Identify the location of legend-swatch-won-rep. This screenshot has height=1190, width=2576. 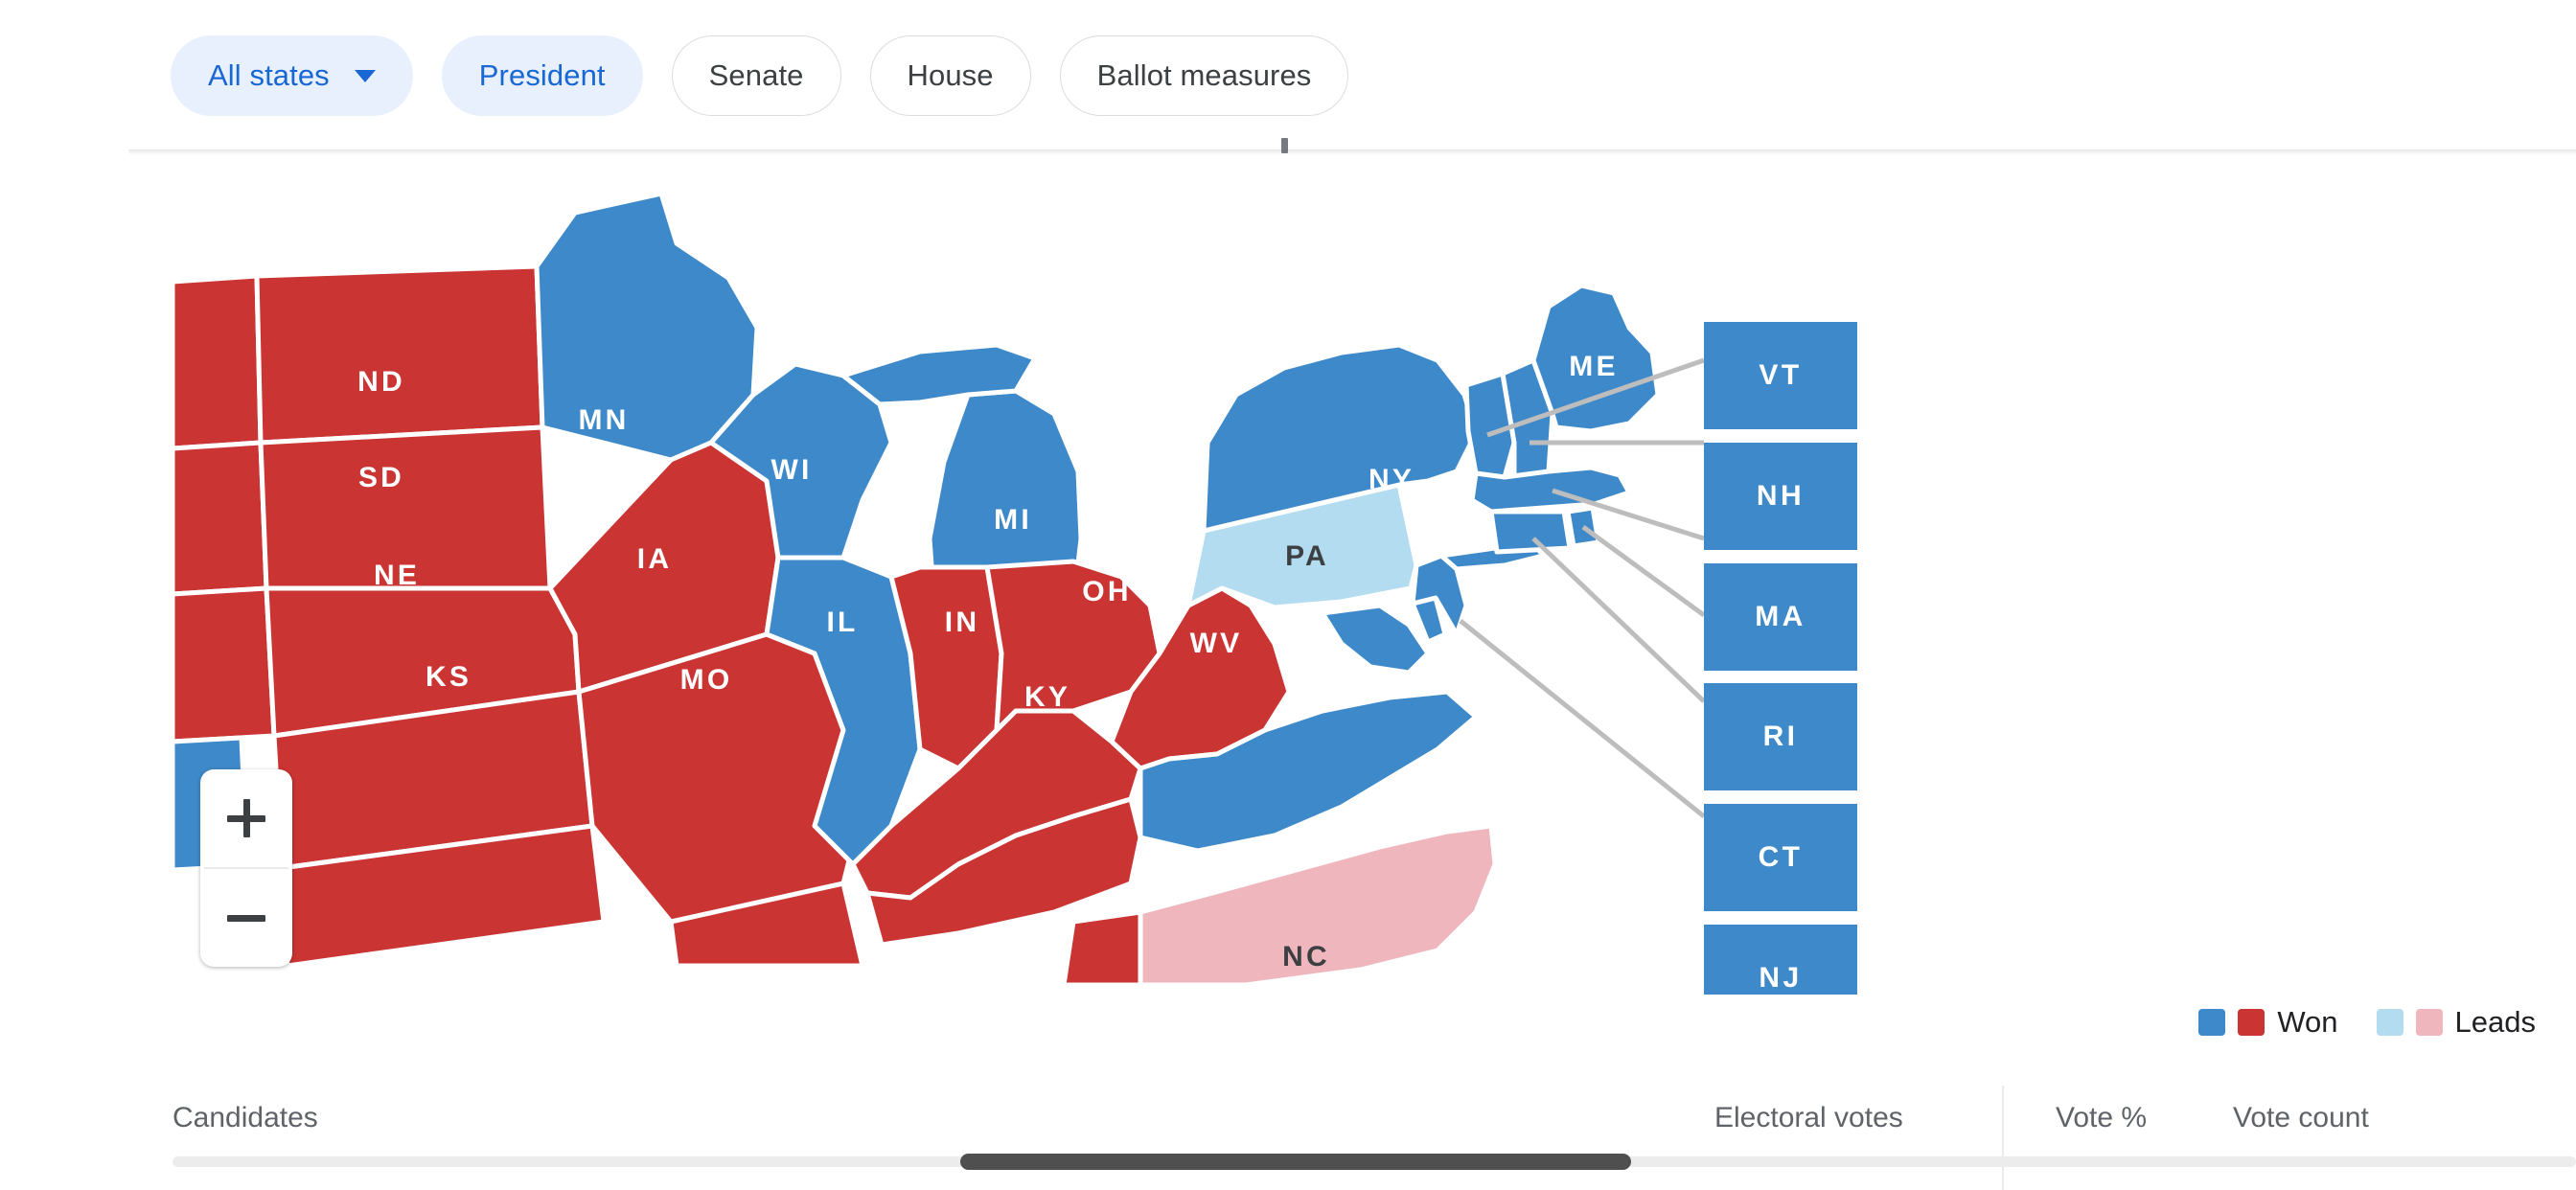
(2252, 1022).